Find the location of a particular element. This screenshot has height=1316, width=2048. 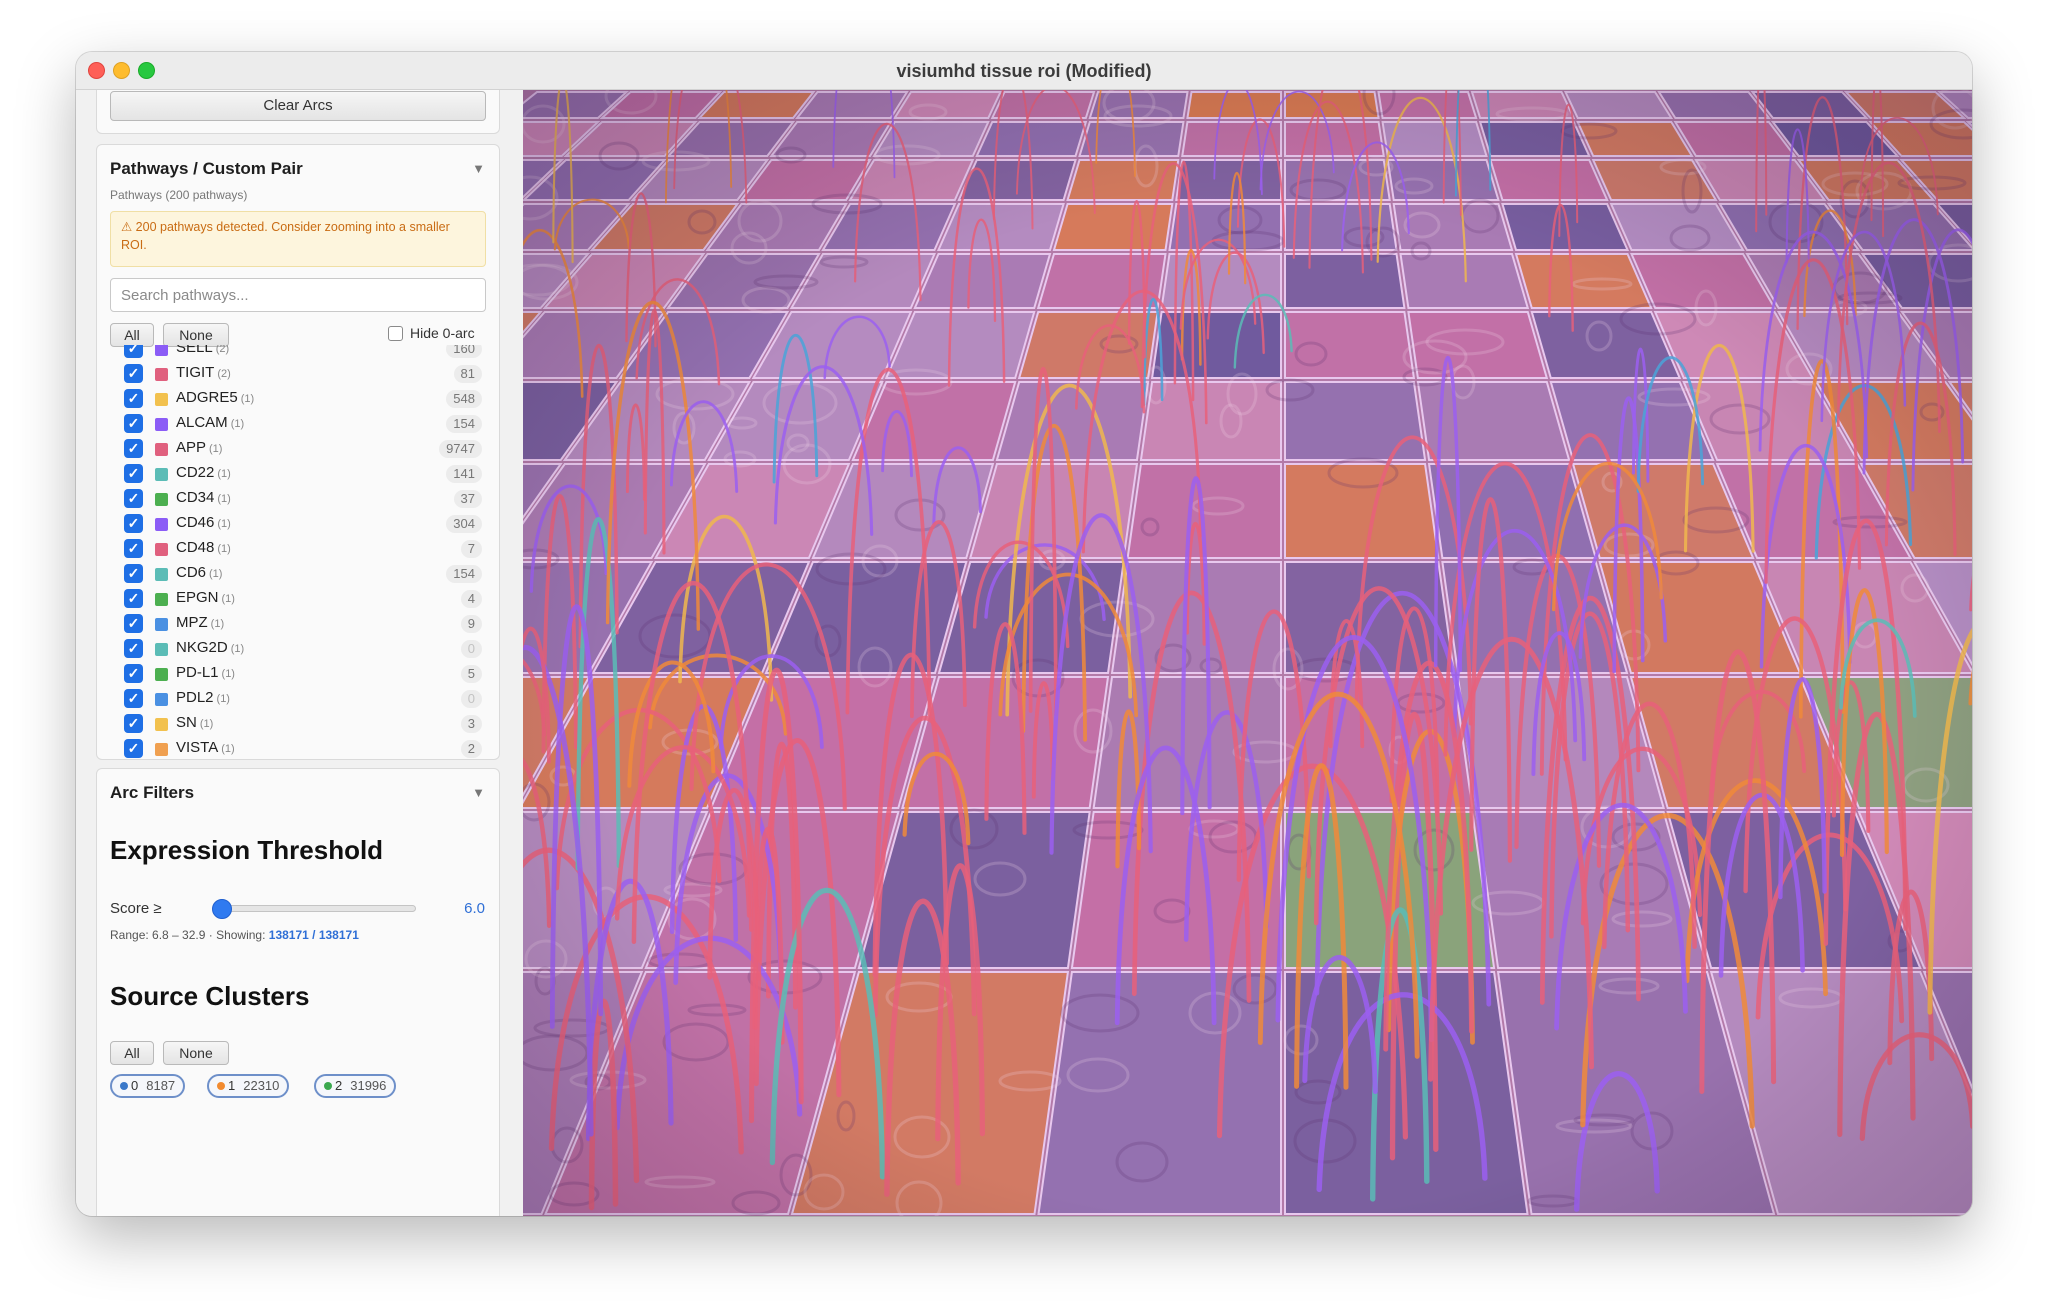

pathway-row: ✓ EPGN (1) 4 is located at coordinates (298, 598).